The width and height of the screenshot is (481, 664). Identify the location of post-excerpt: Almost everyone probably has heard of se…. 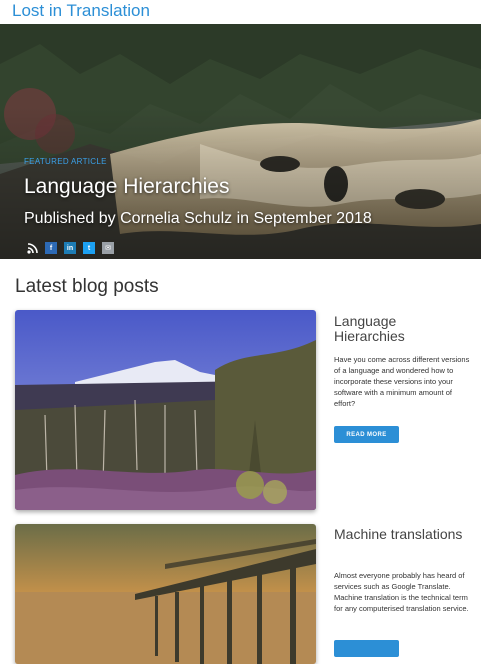
(401, 592).